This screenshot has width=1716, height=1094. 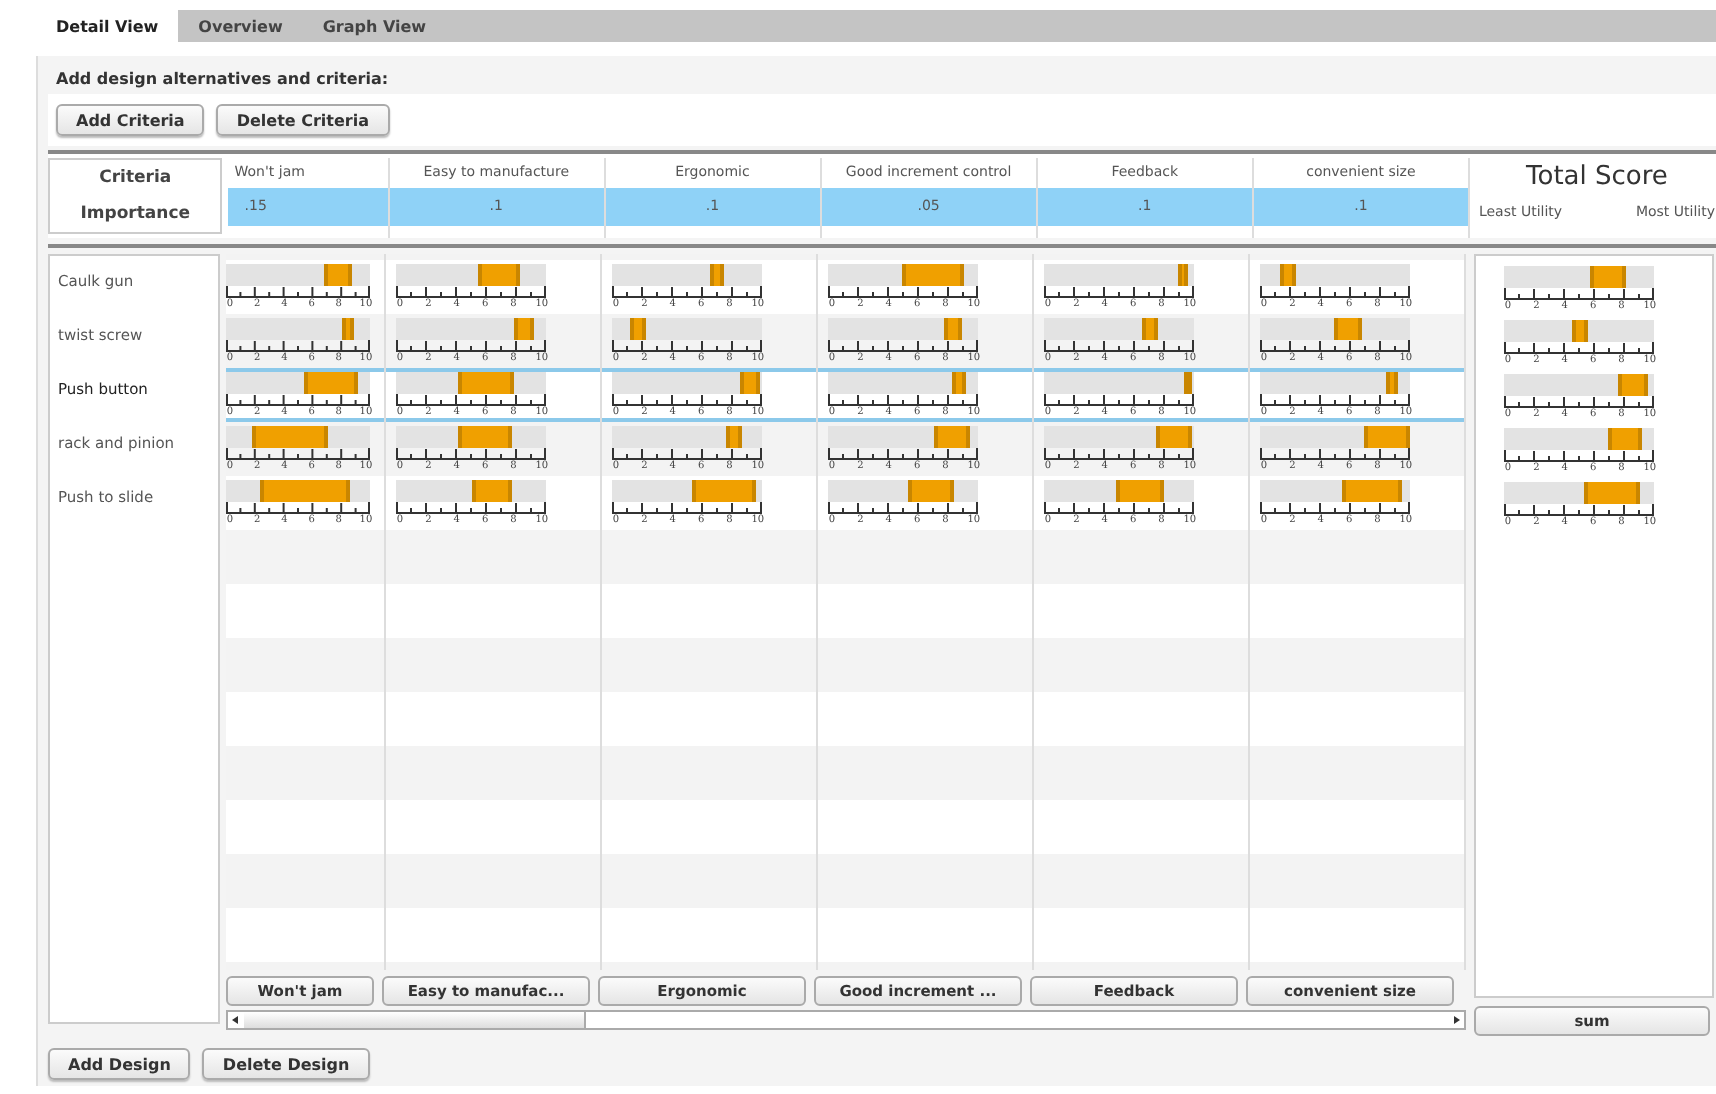 What do you see at coordinates (130, 120) in the screenshot?
I see `criteria-button: Add Criteria` at bounding box center [130, 120].